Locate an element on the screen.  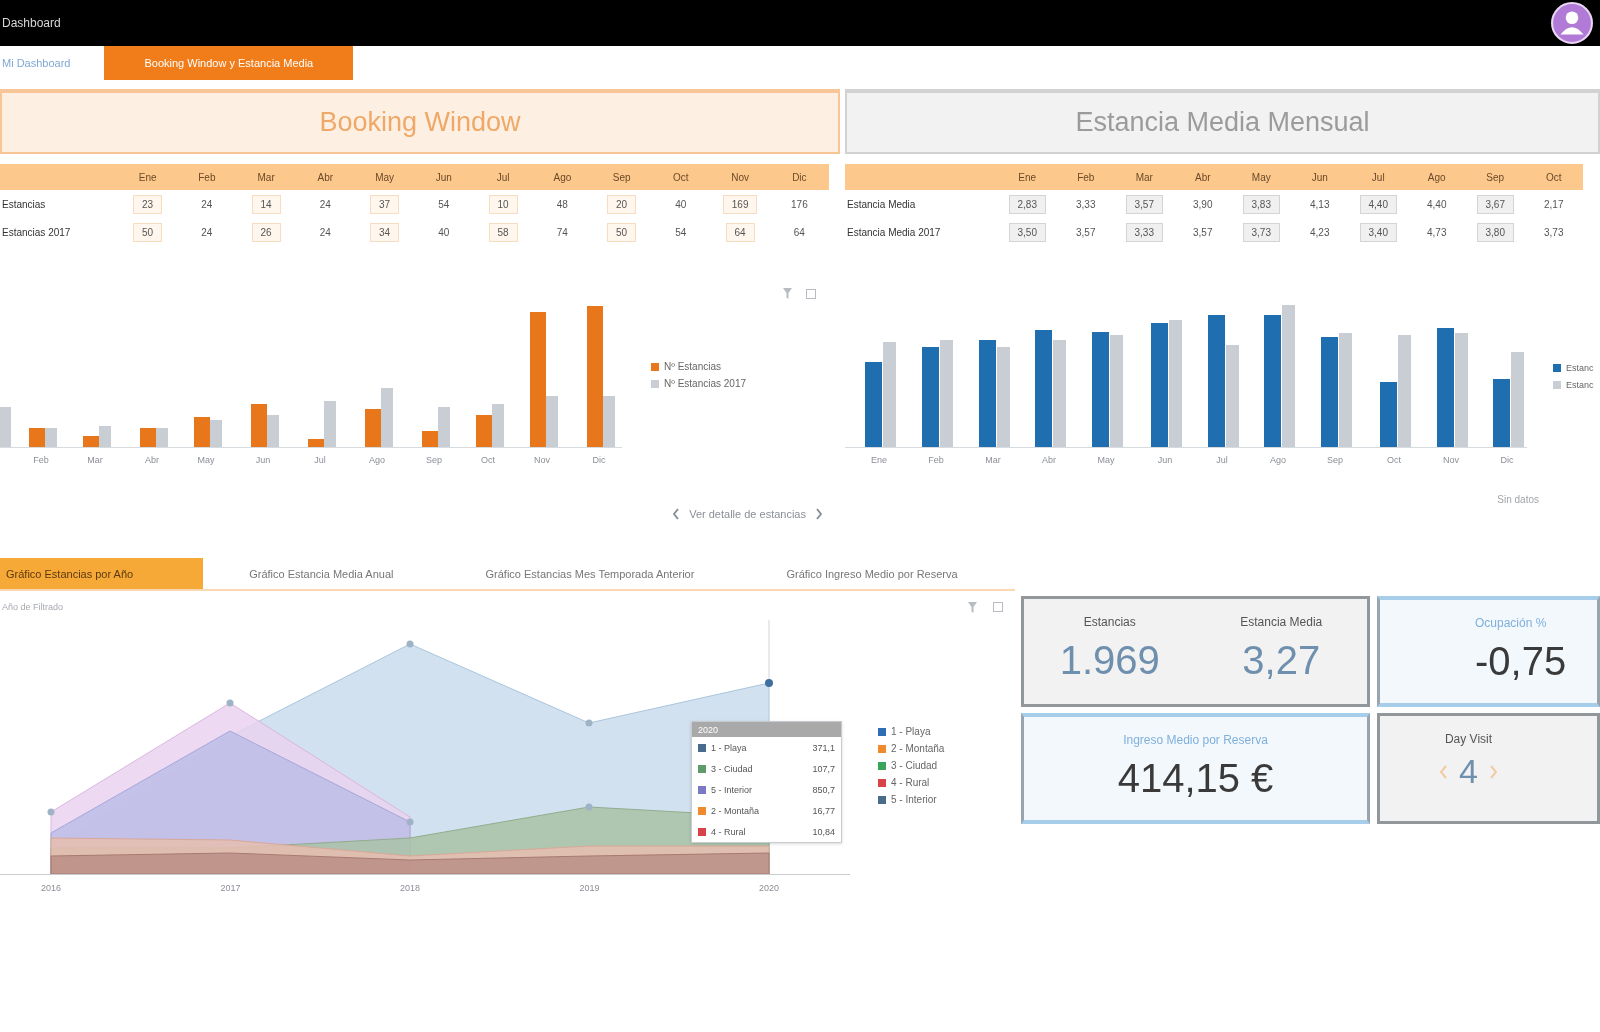
column-header: Abr is located at coordinates (325, 177).